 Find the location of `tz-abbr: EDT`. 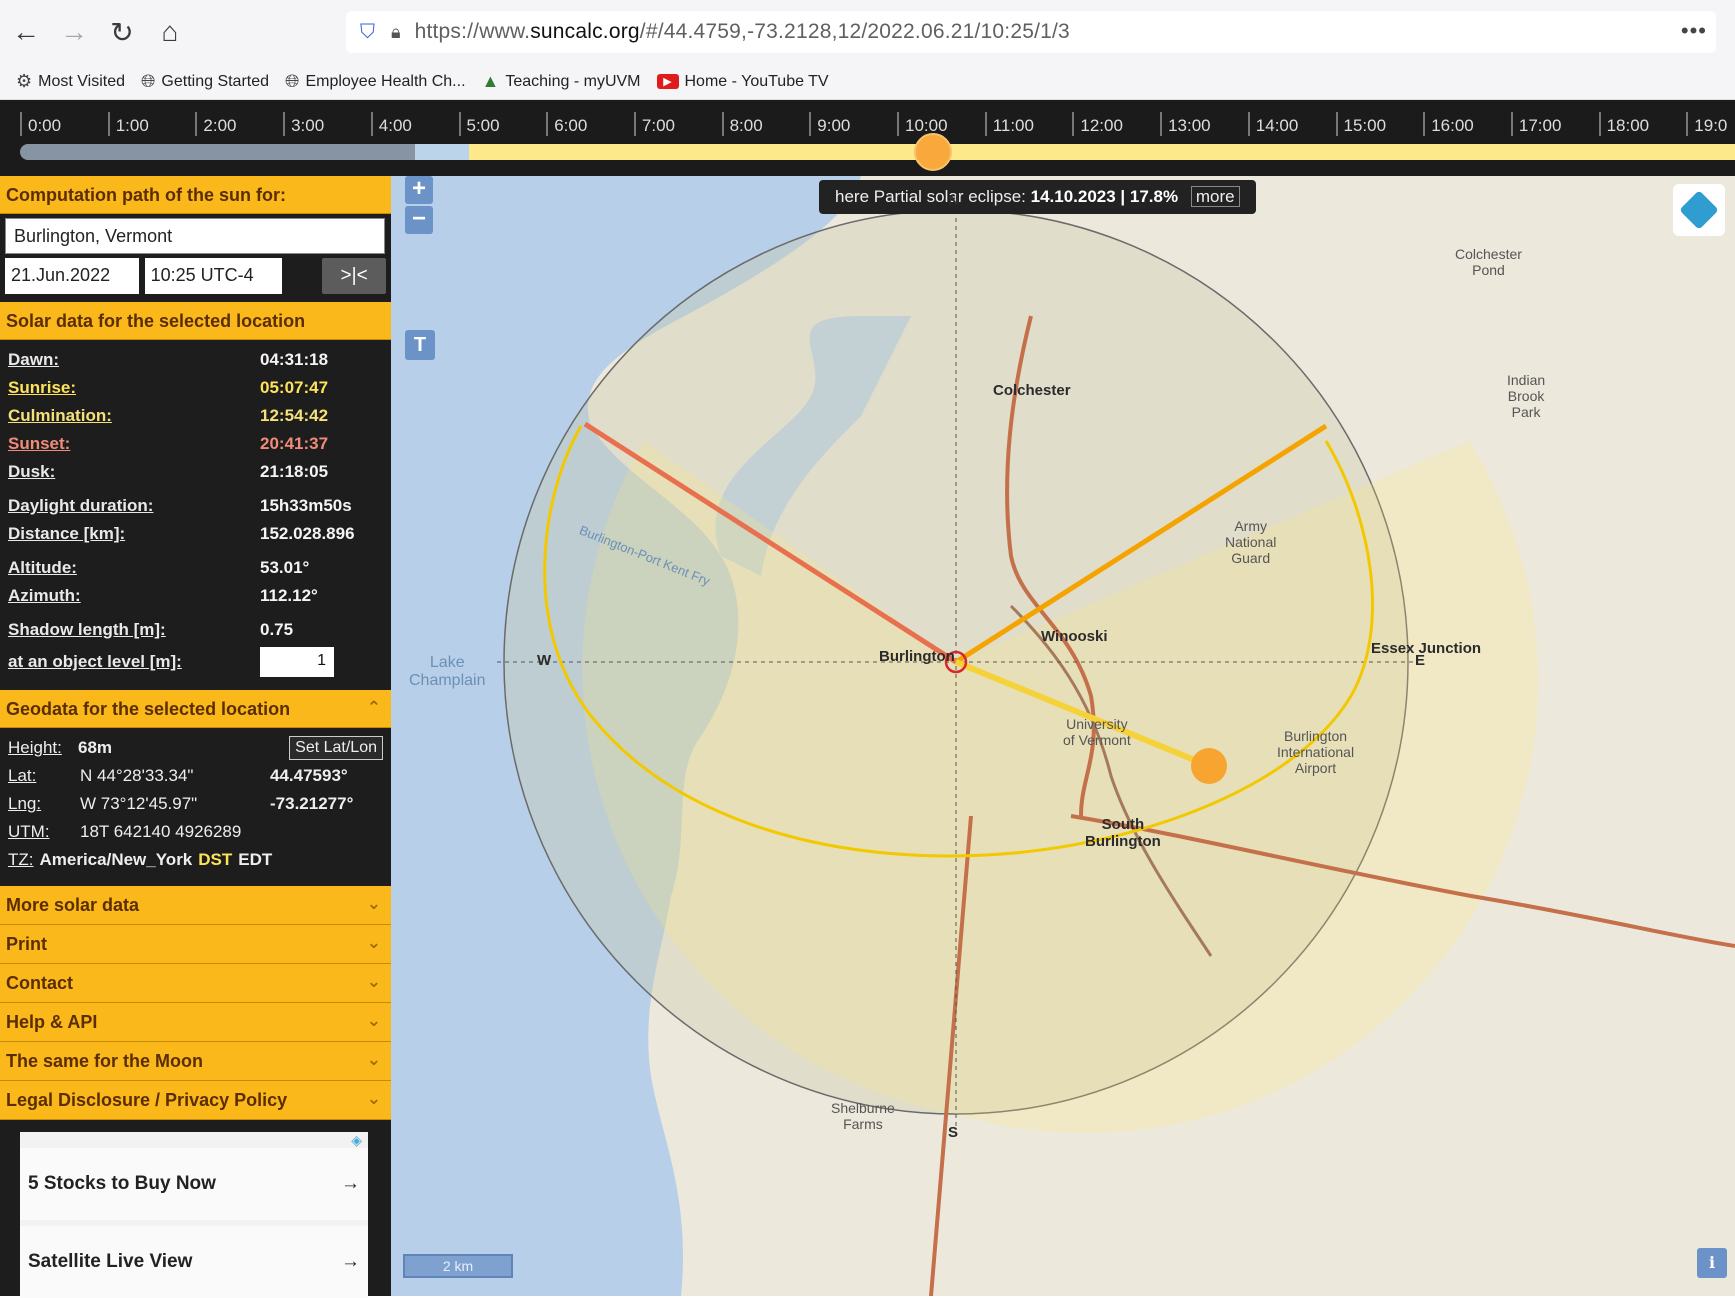

tz-abbr: EDT is located at coordinates (255, 859).